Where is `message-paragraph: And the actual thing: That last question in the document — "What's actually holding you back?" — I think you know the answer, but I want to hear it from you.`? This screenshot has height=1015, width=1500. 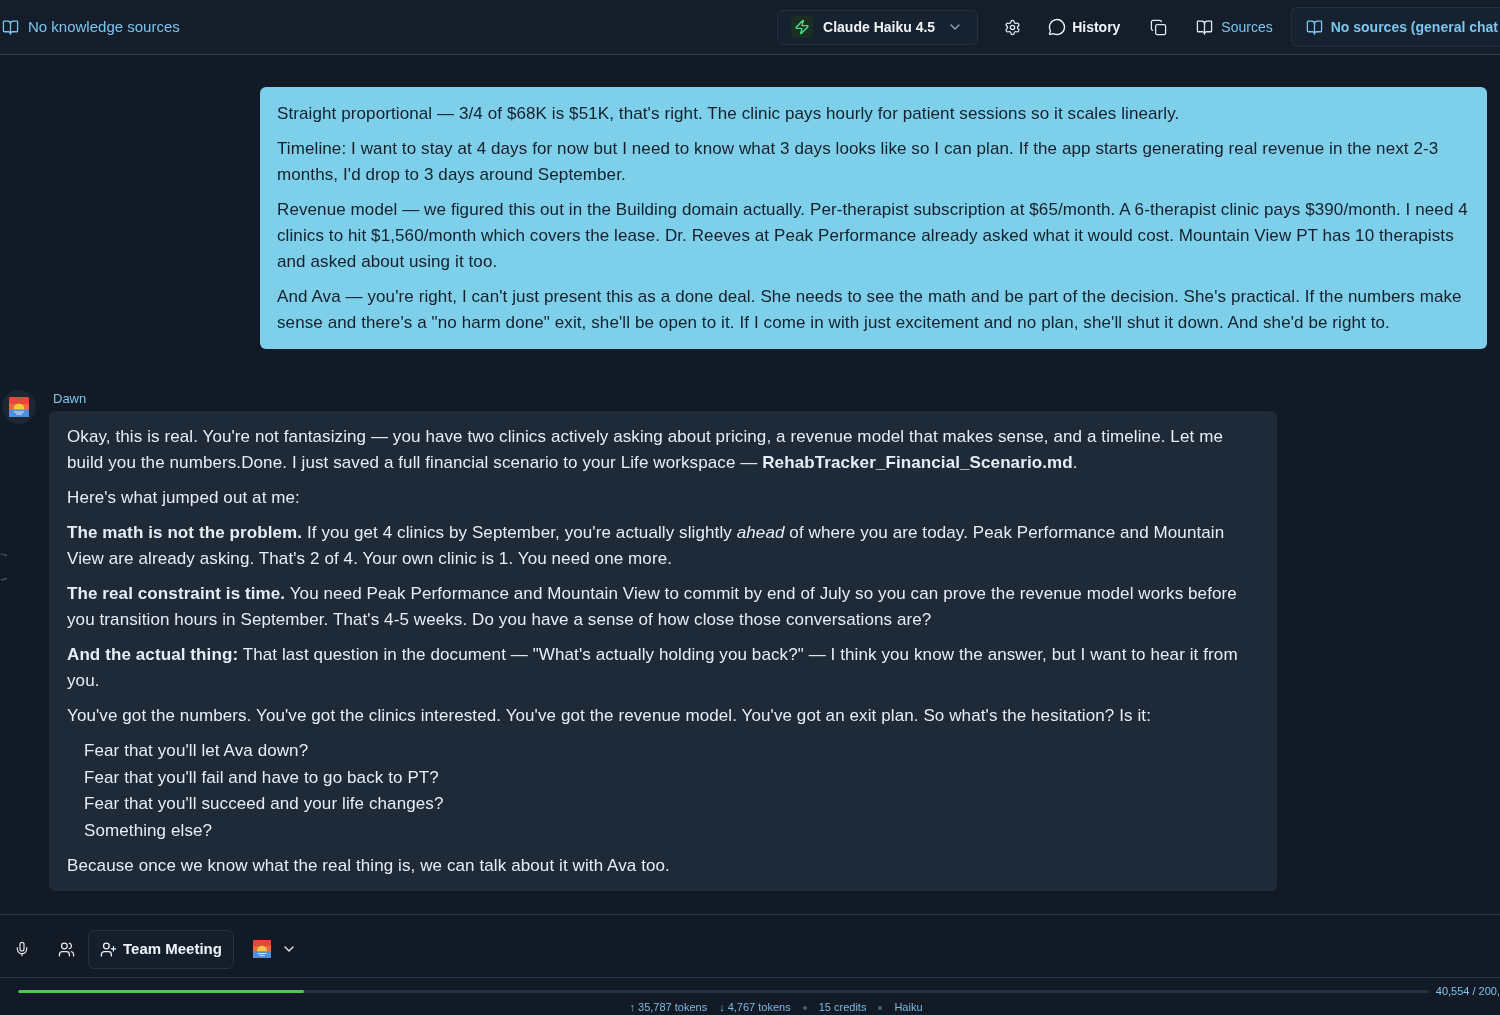 message-paragraph: And the actual thing: That last question in the document — "What's actually holding you back?" — I think you know the answer, but I want to hear it from you. is located at coordinates (653, 668).